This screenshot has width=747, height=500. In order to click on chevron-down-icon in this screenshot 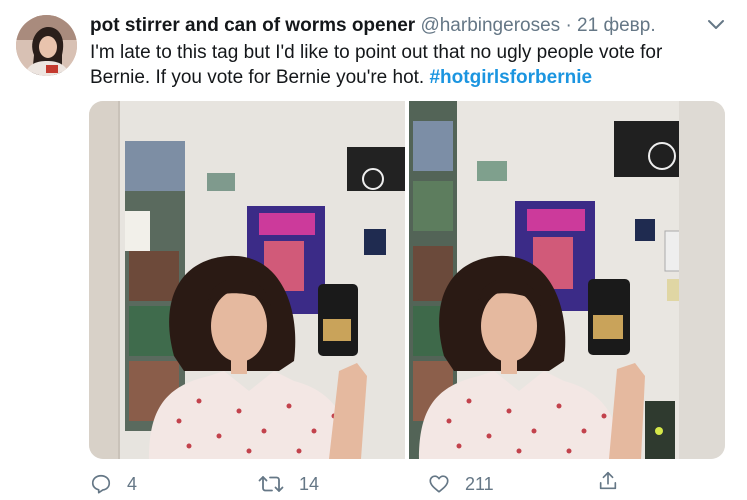, I will do `click(716, 24)`.